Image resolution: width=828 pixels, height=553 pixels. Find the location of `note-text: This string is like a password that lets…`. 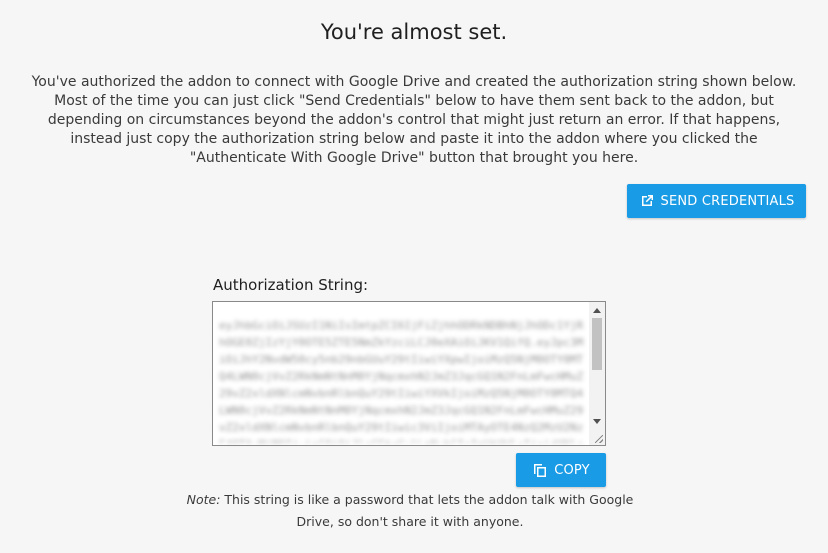

note-text: This string is like a password that lets… is located at coordinates (427, 510).